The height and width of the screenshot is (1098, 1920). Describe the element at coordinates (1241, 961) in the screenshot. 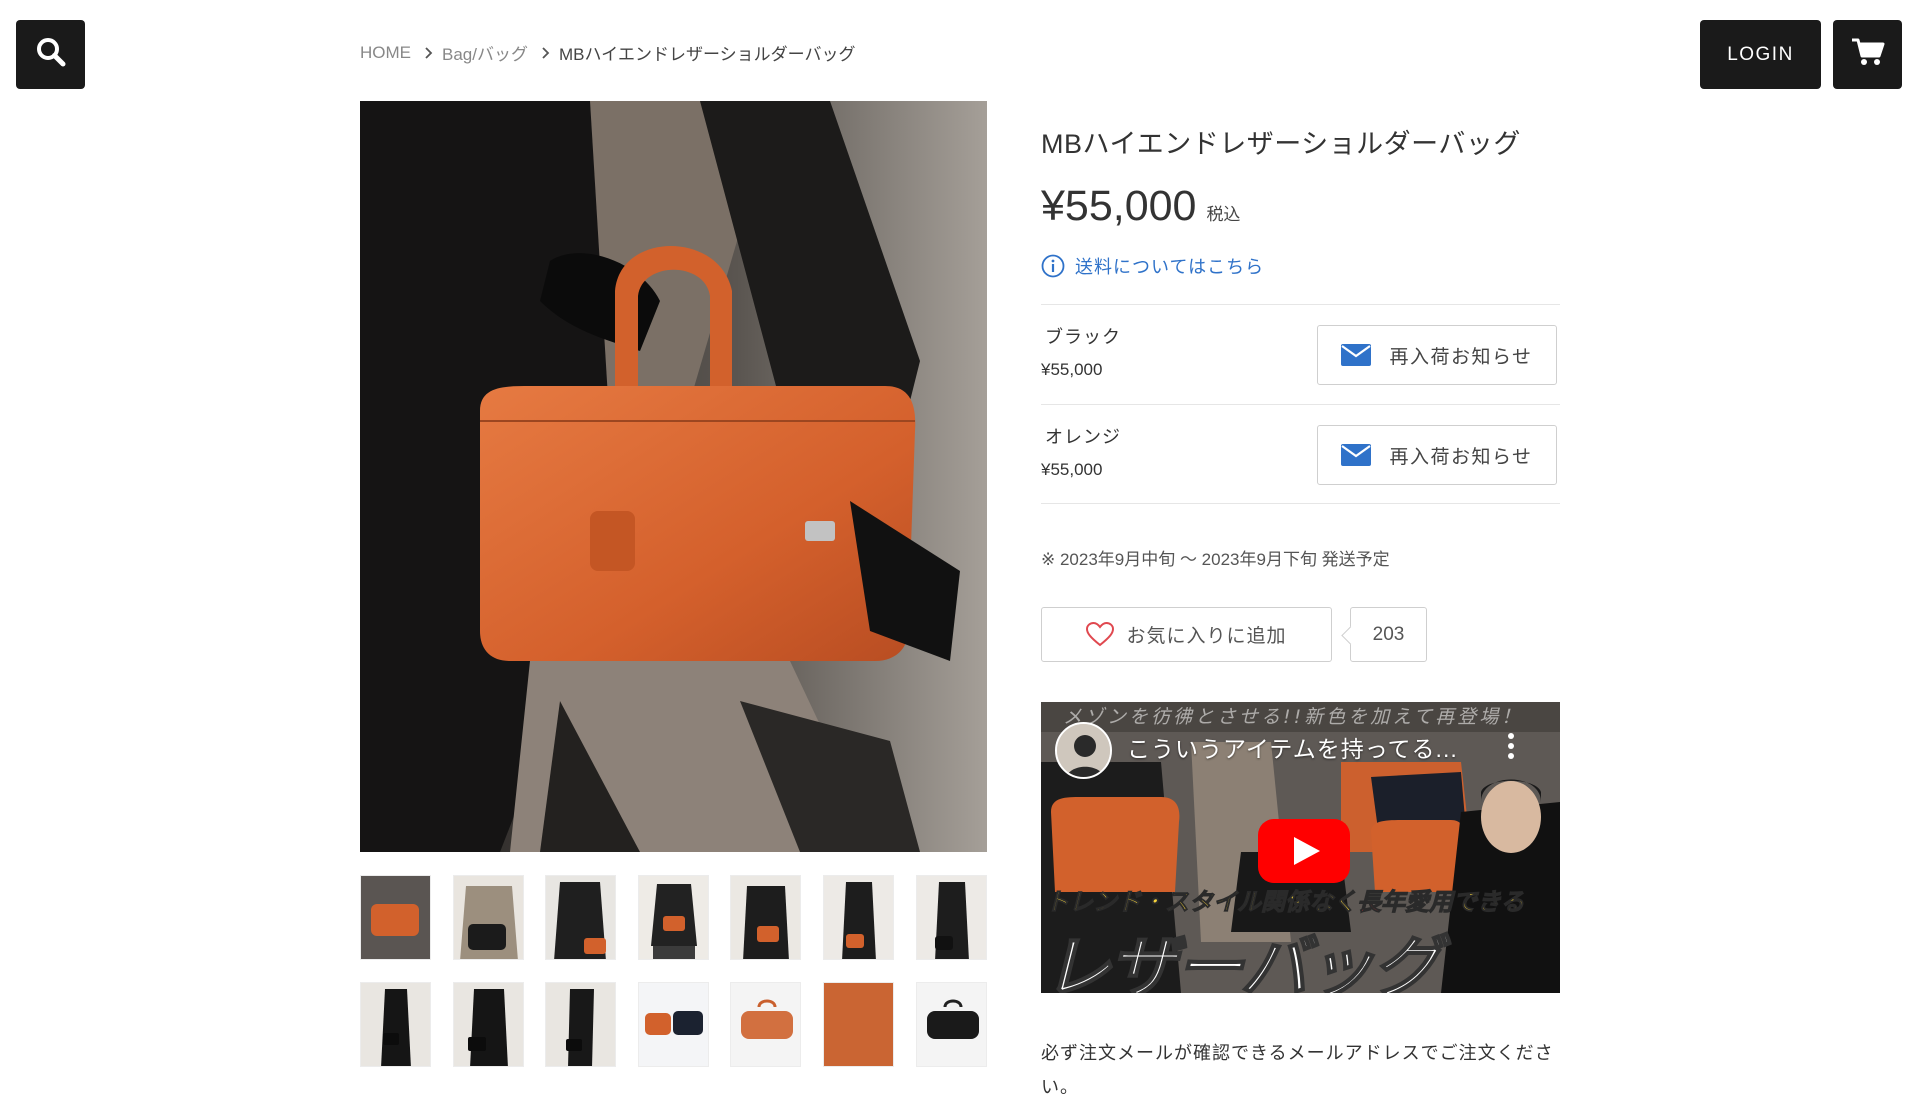

I see `video-overlay-line2: レザーバッグ` at that location.